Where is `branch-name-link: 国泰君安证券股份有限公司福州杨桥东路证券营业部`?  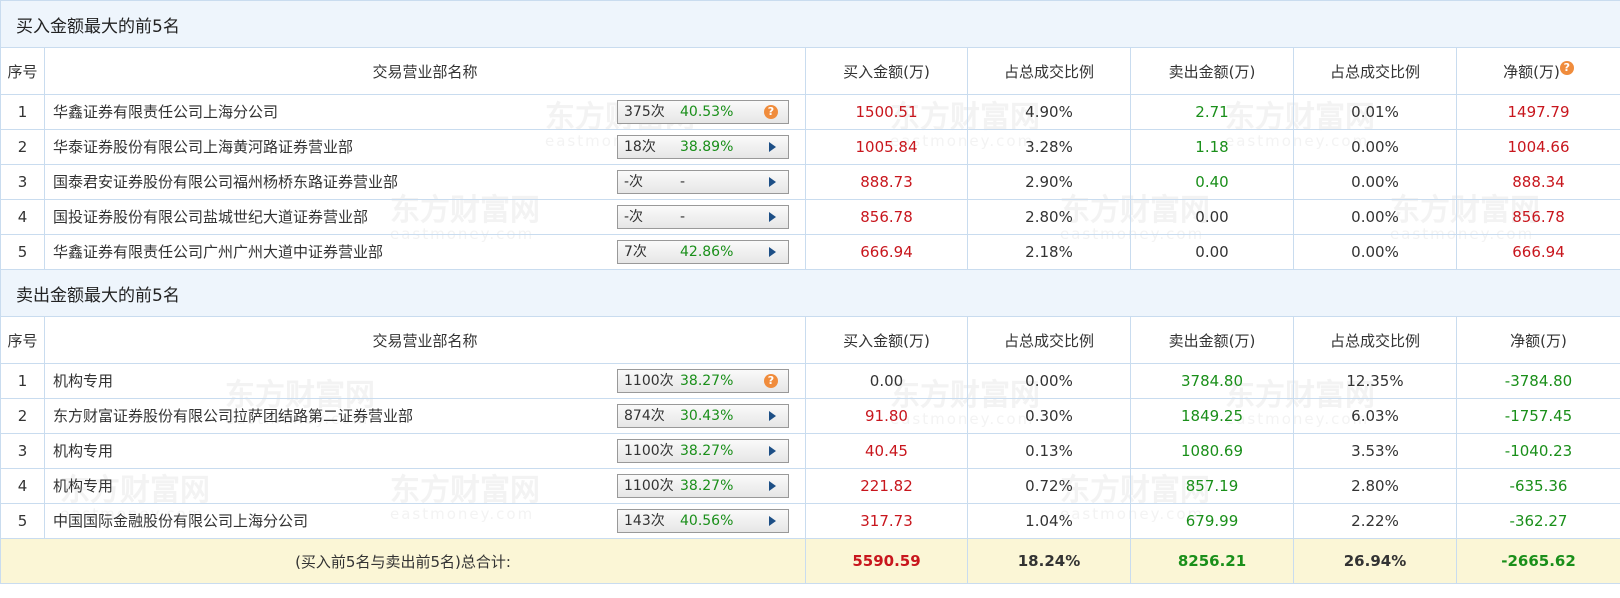
branch-name-link: 国泰君安证券股份有限公司福州杨桥东路证券营业部 is located at coordinates (225, 182).